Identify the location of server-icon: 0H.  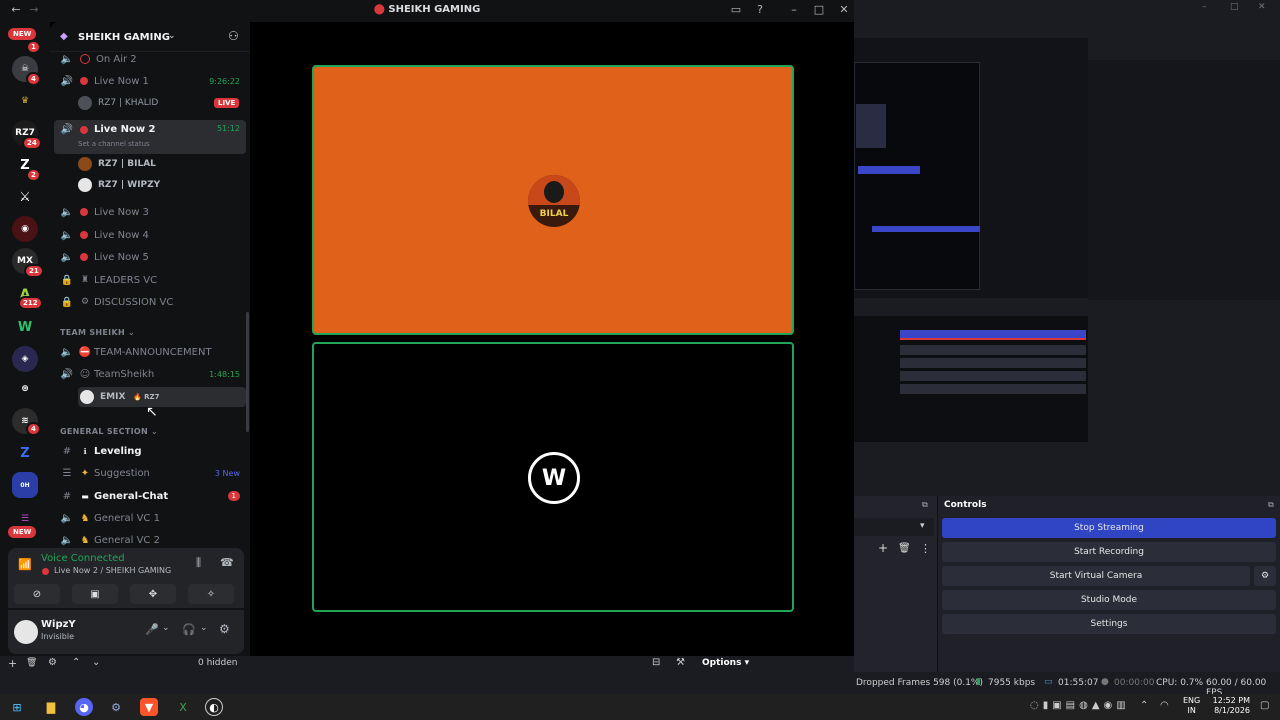
(25, 485).